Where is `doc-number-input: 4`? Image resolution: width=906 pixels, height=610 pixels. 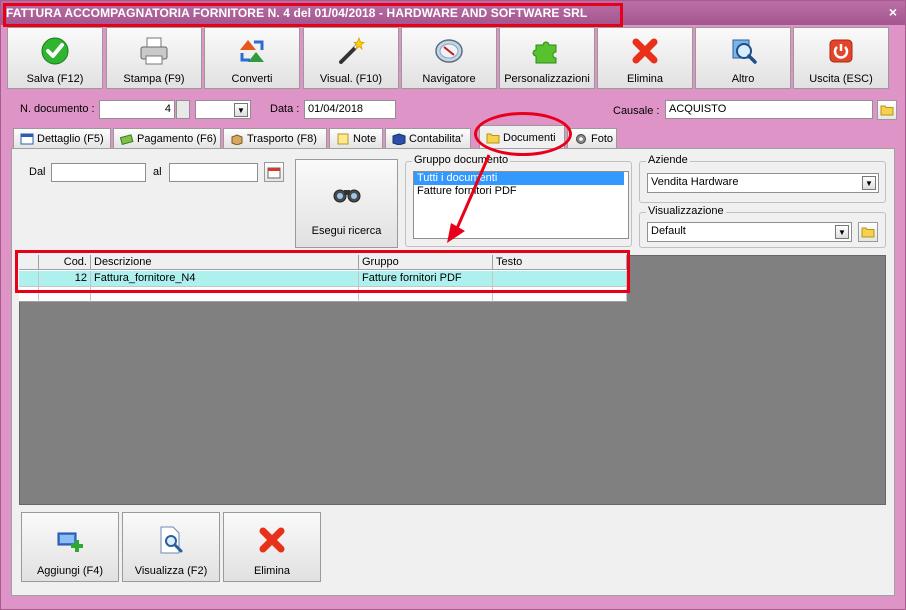
doc-number-input: 4 is located at coordinates (137, 109).